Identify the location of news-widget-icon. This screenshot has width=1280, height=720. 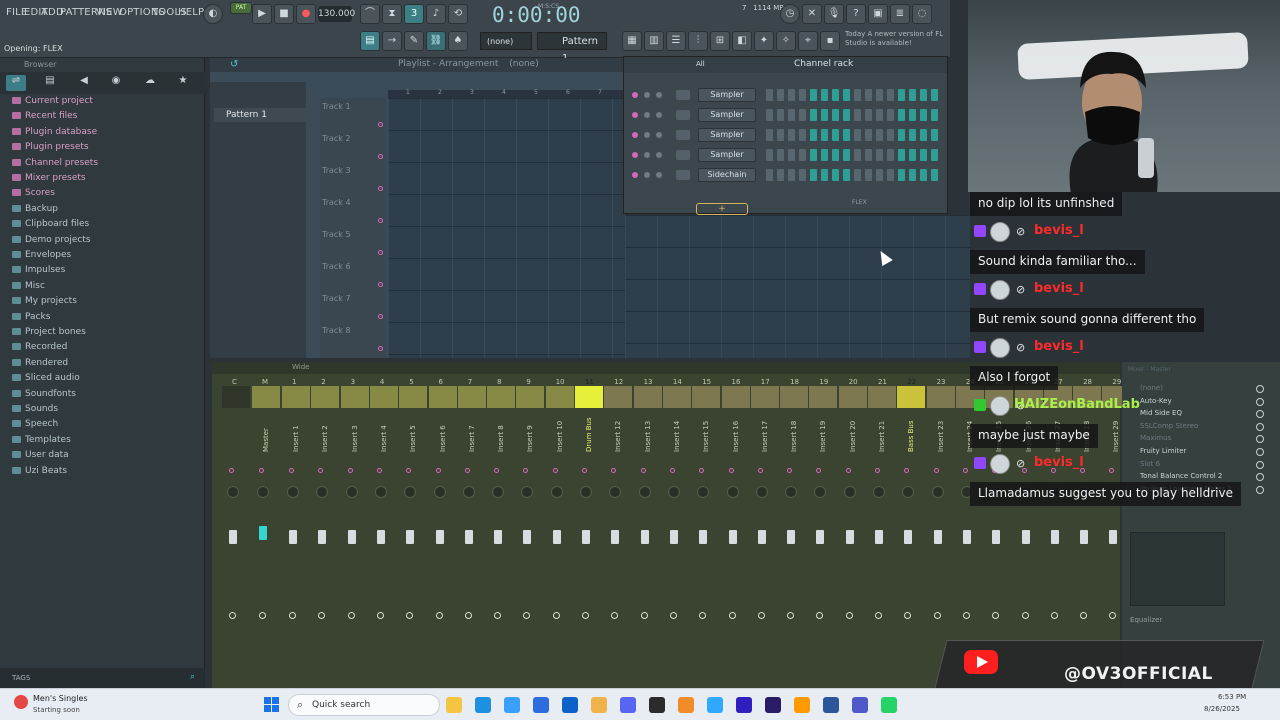
(21, 702).